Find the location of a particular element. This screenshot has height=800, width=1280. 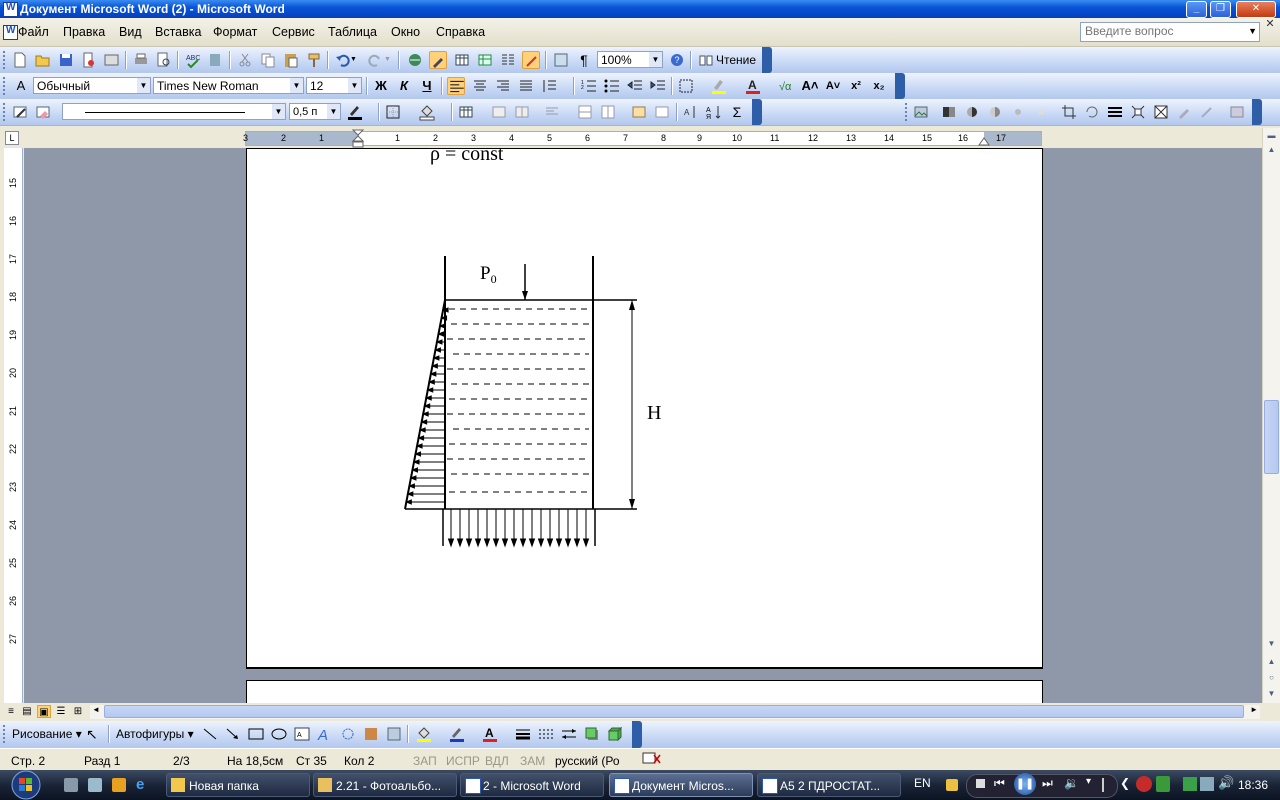

line-style-icon is located at coordinates (1115, 112).